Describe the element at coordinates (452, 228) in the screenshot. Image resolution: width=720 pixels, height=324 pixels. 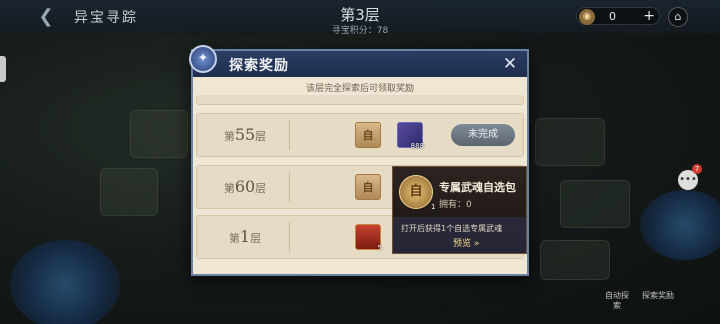
I see `tooltip-description: 打开后获得1个自选专属武魂` at that location.